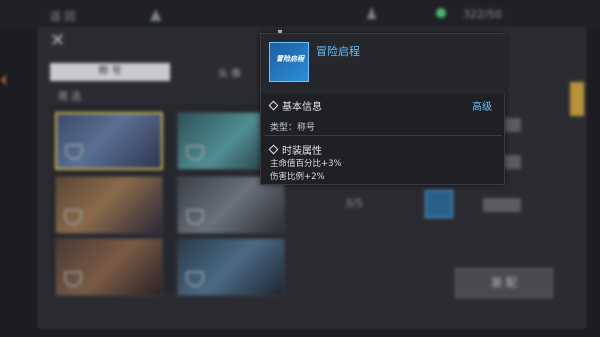  What do you see at coordinates (354, 203) in the screenshot?
I see `side-value: 3/5` at bounding box center [354, 203].